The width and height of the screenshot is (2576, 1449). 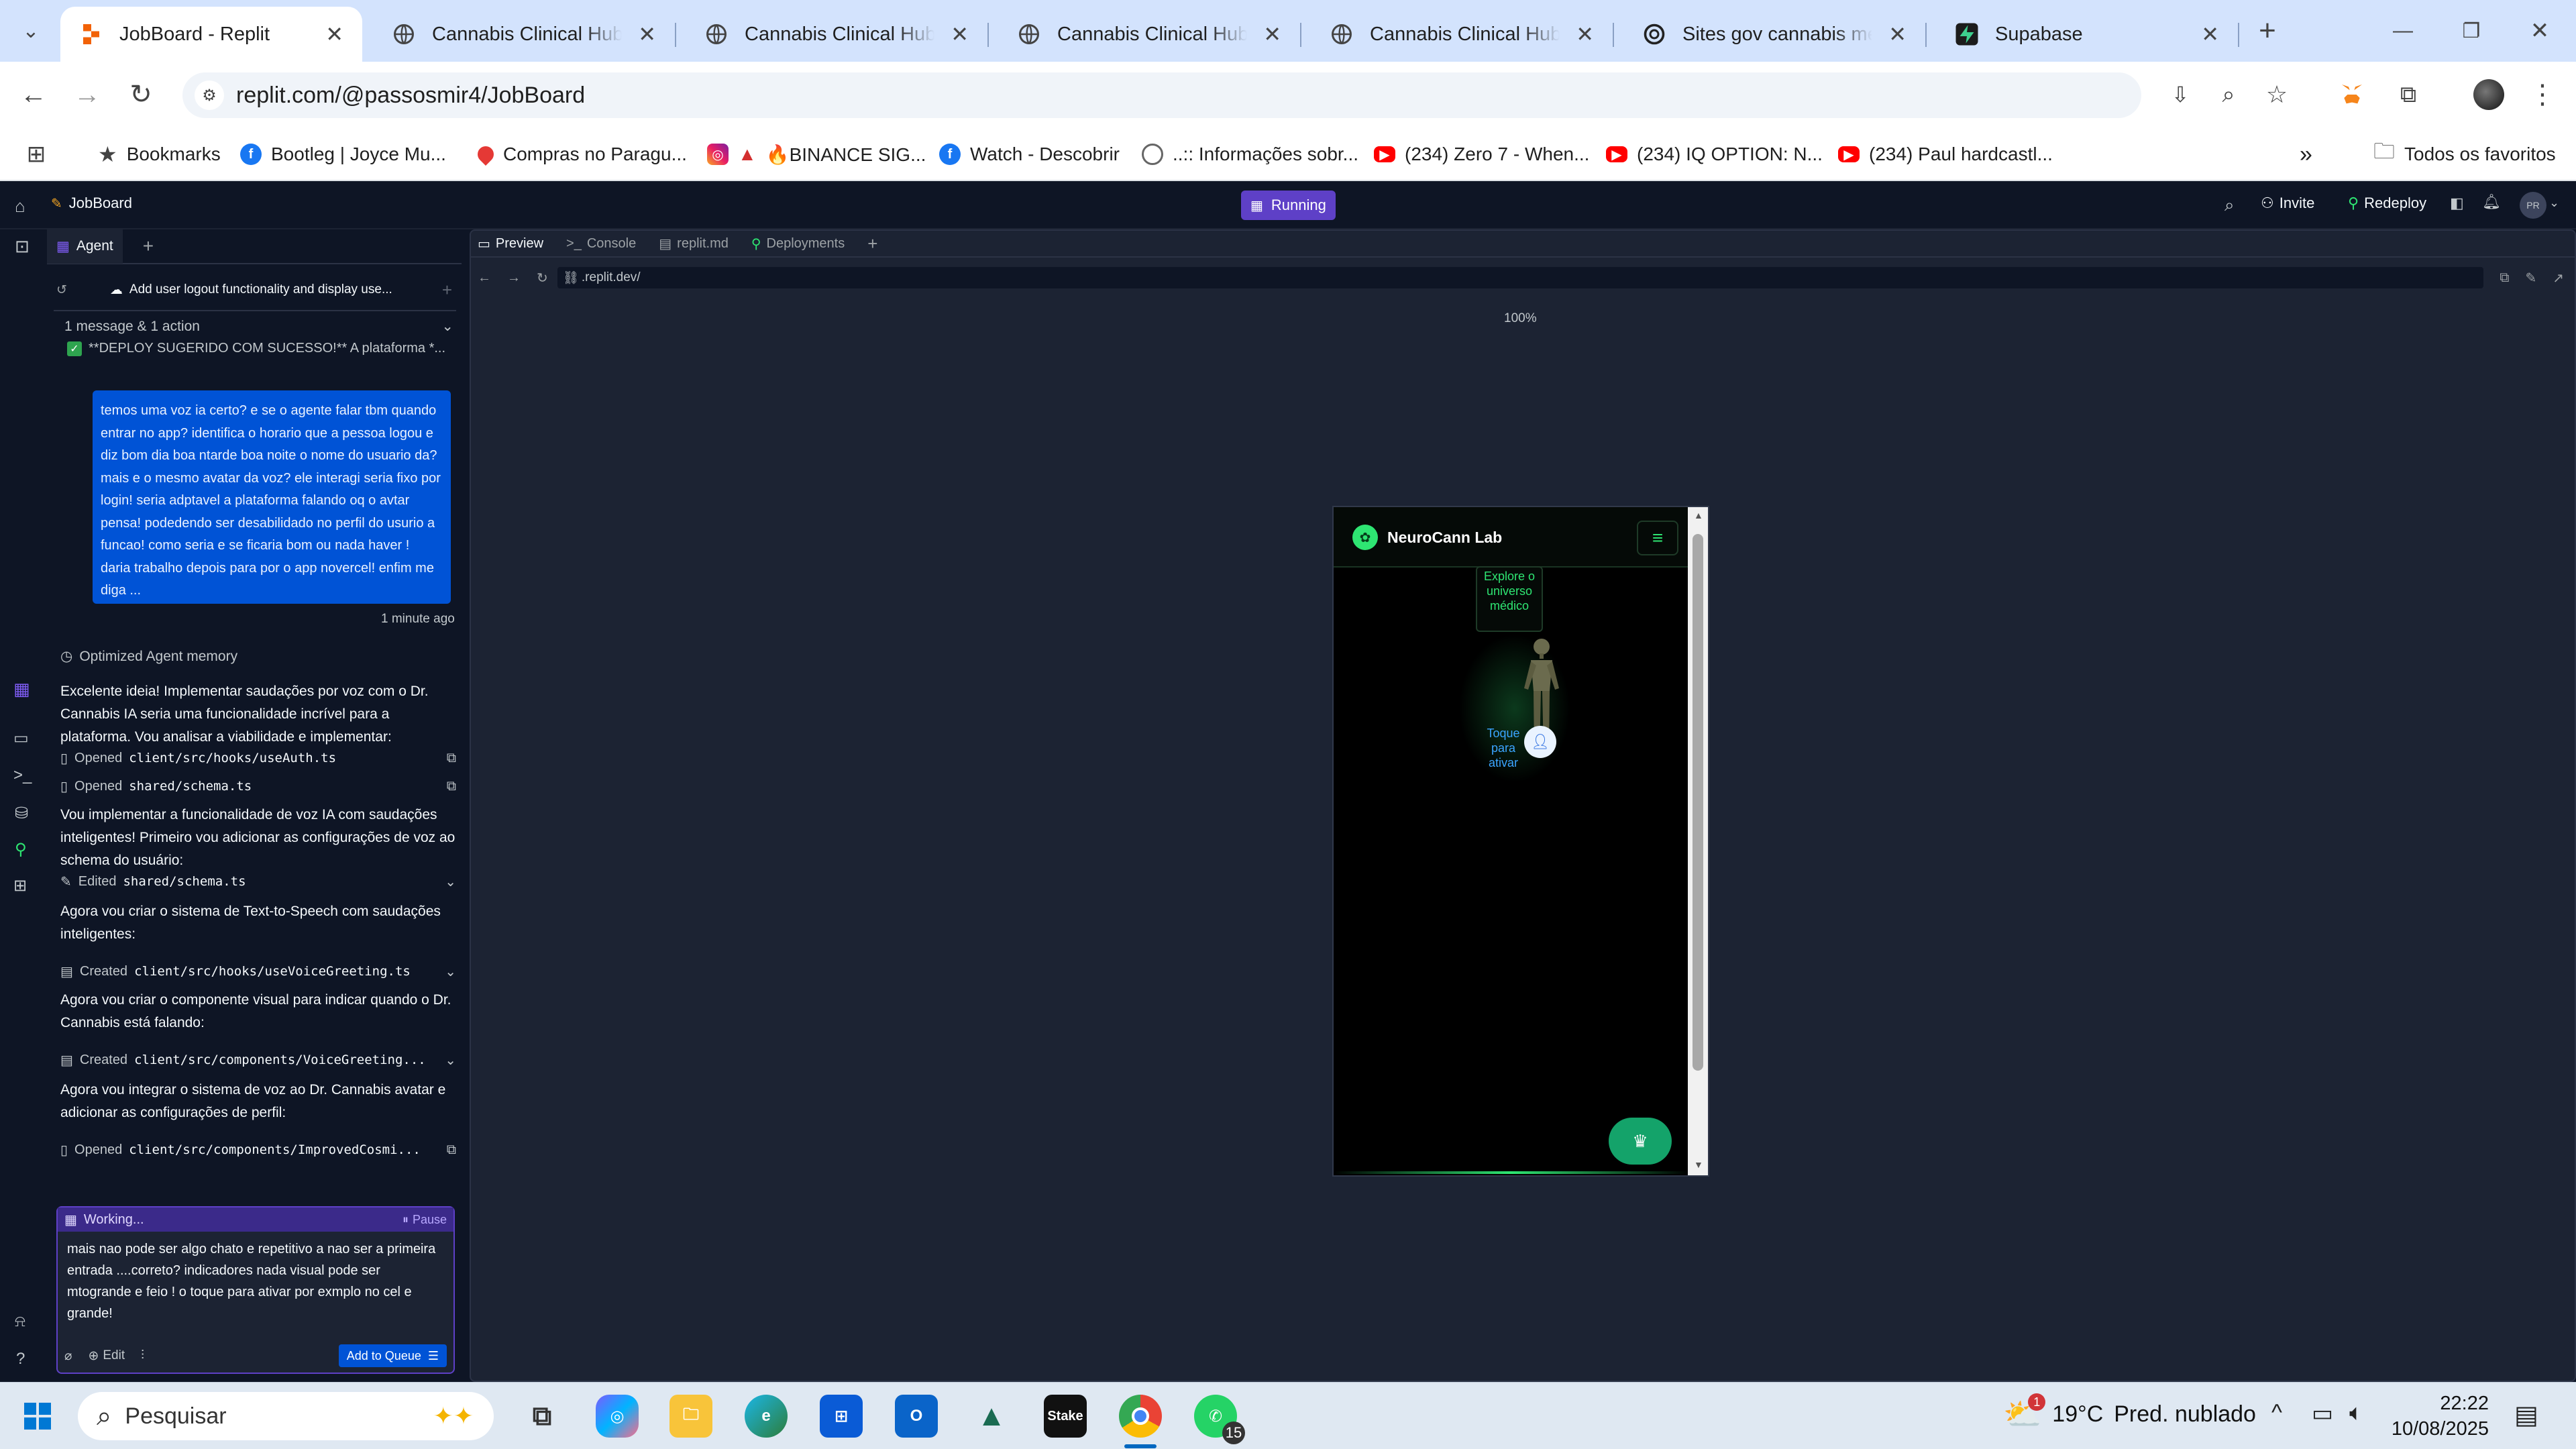 What do you see at coordinates (2530, 278) in the screenshot?
I see `pen-icon: ✎` at bounding box center [2530, 278].